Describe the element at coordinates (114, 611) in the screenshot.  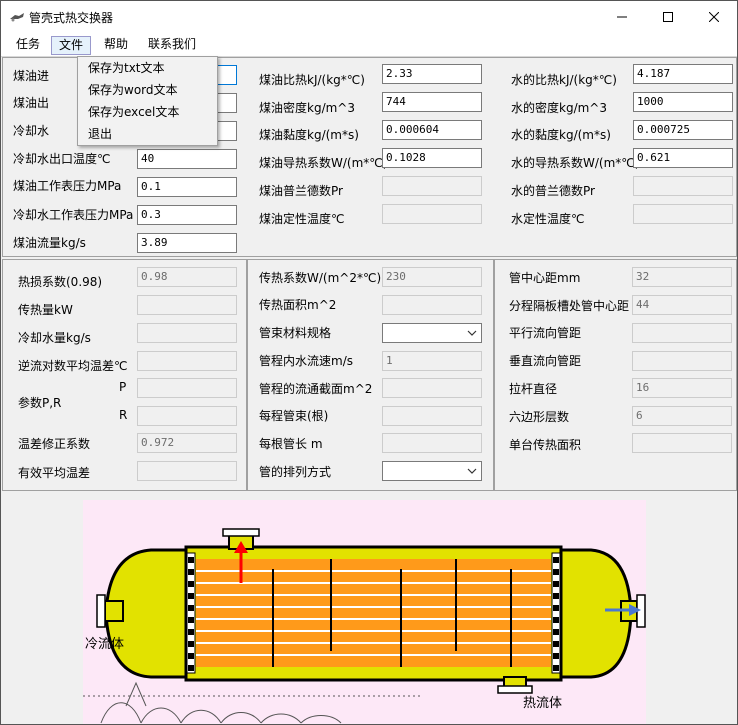
I see `left-nozzle` at that location.